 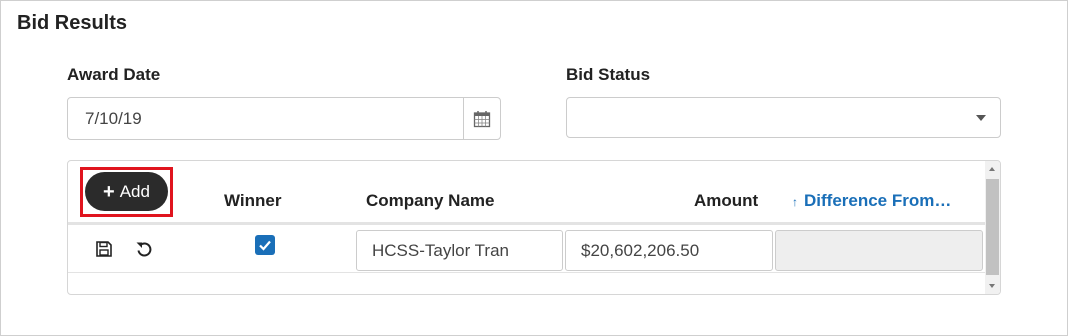 What do you see at coordinates (992, 169) in the screenshot?
I see `scroll-up-icon` at bounding box center [992, 169].